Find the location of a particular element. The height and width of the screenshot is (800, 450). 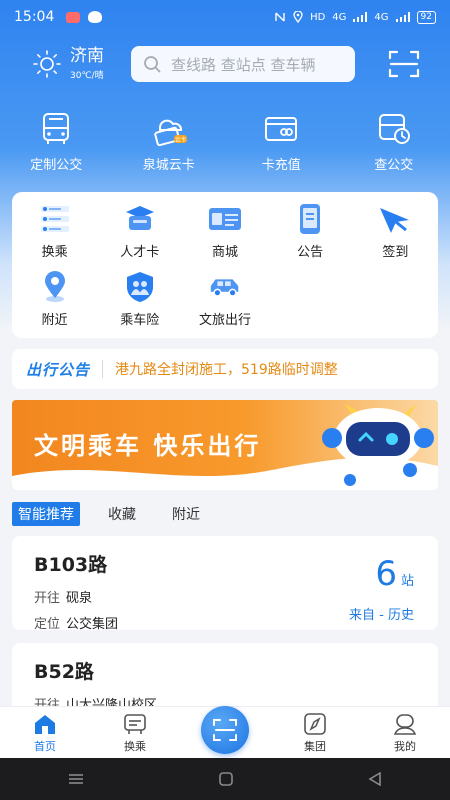

battery-indicator: 92 is located at coordinates (426, 17).